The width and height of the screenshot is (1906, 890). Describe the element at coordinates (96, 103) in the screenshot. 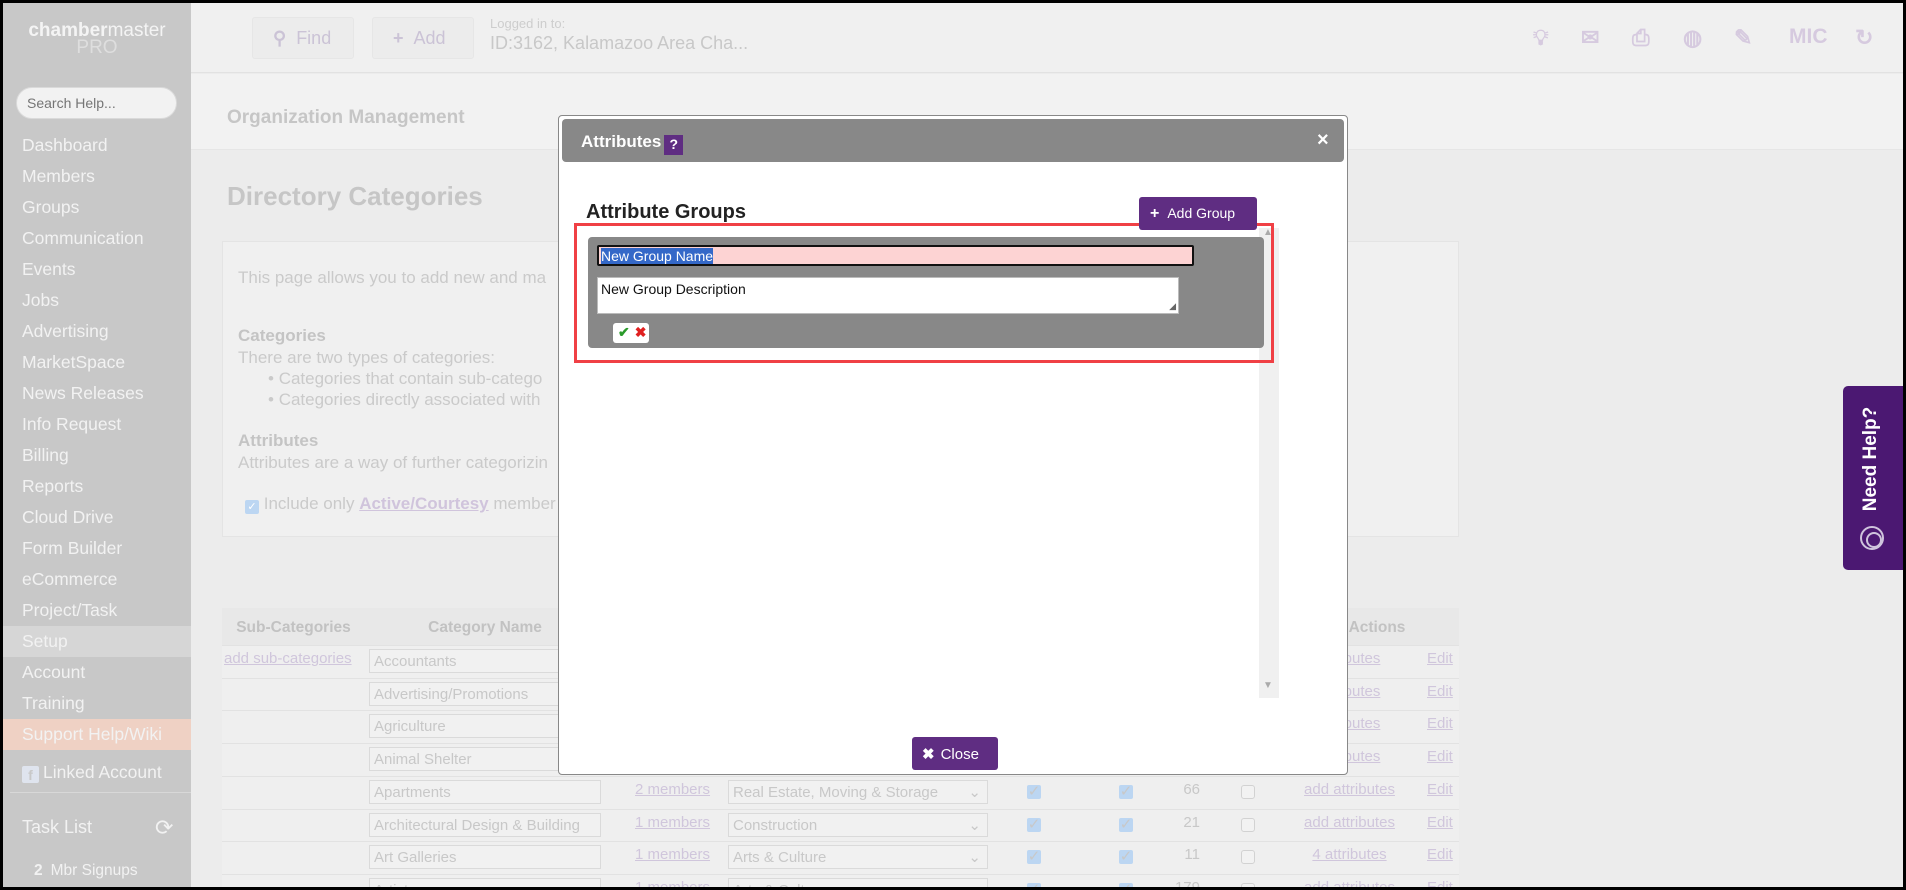

I see `search-help-input` at that location.